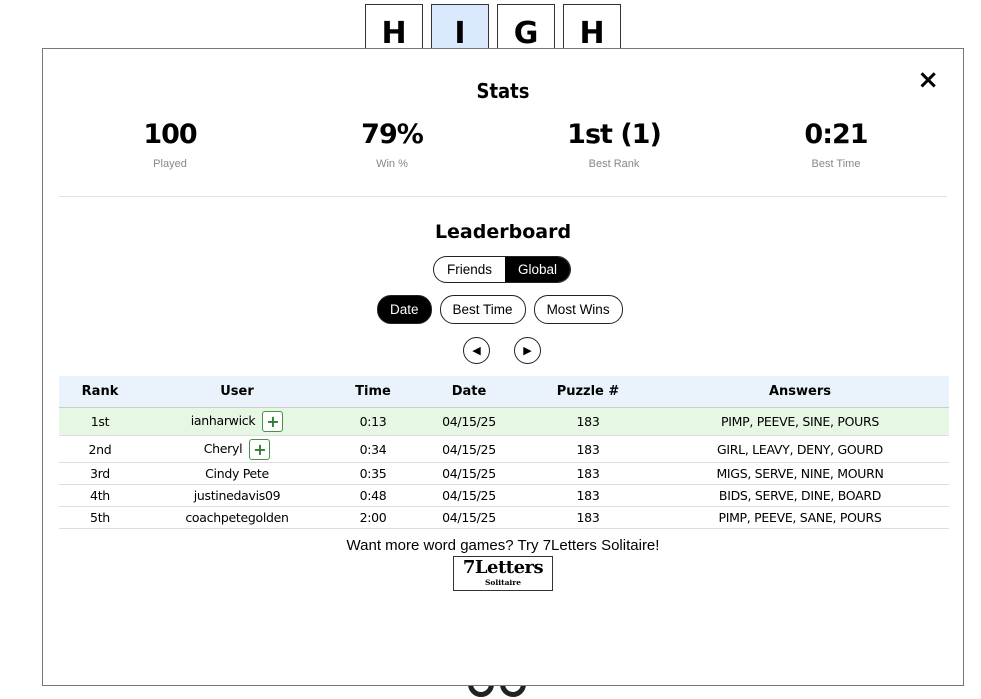 Image resolution: width=981 pixels, height=699 pixels. What do you see at coordinates (100, 473) in the screenshot?
I see `cell-rank: 3rd` at bounding box center [100, 473].